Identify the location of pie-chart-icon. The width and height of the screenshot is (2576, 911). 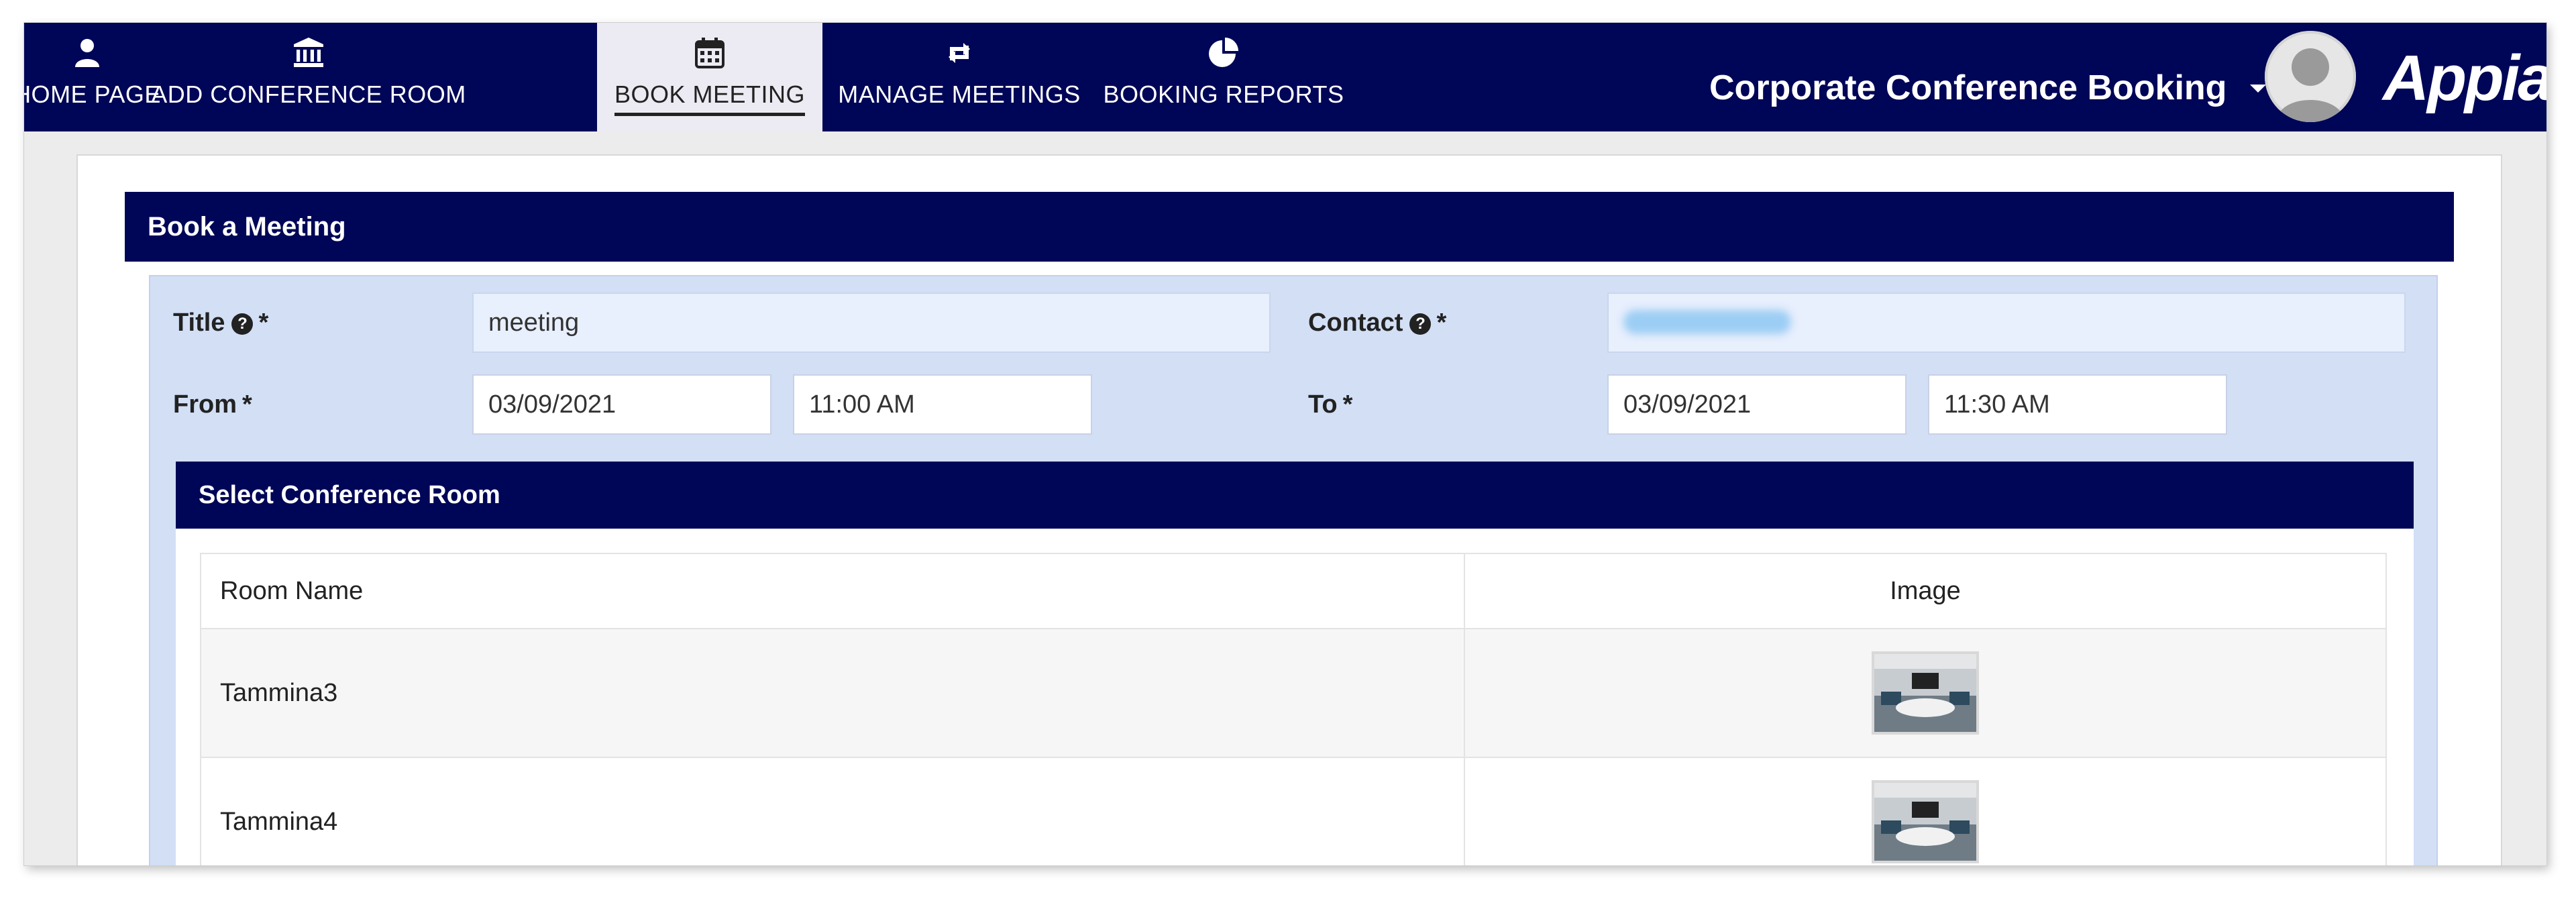
(1223, 52).